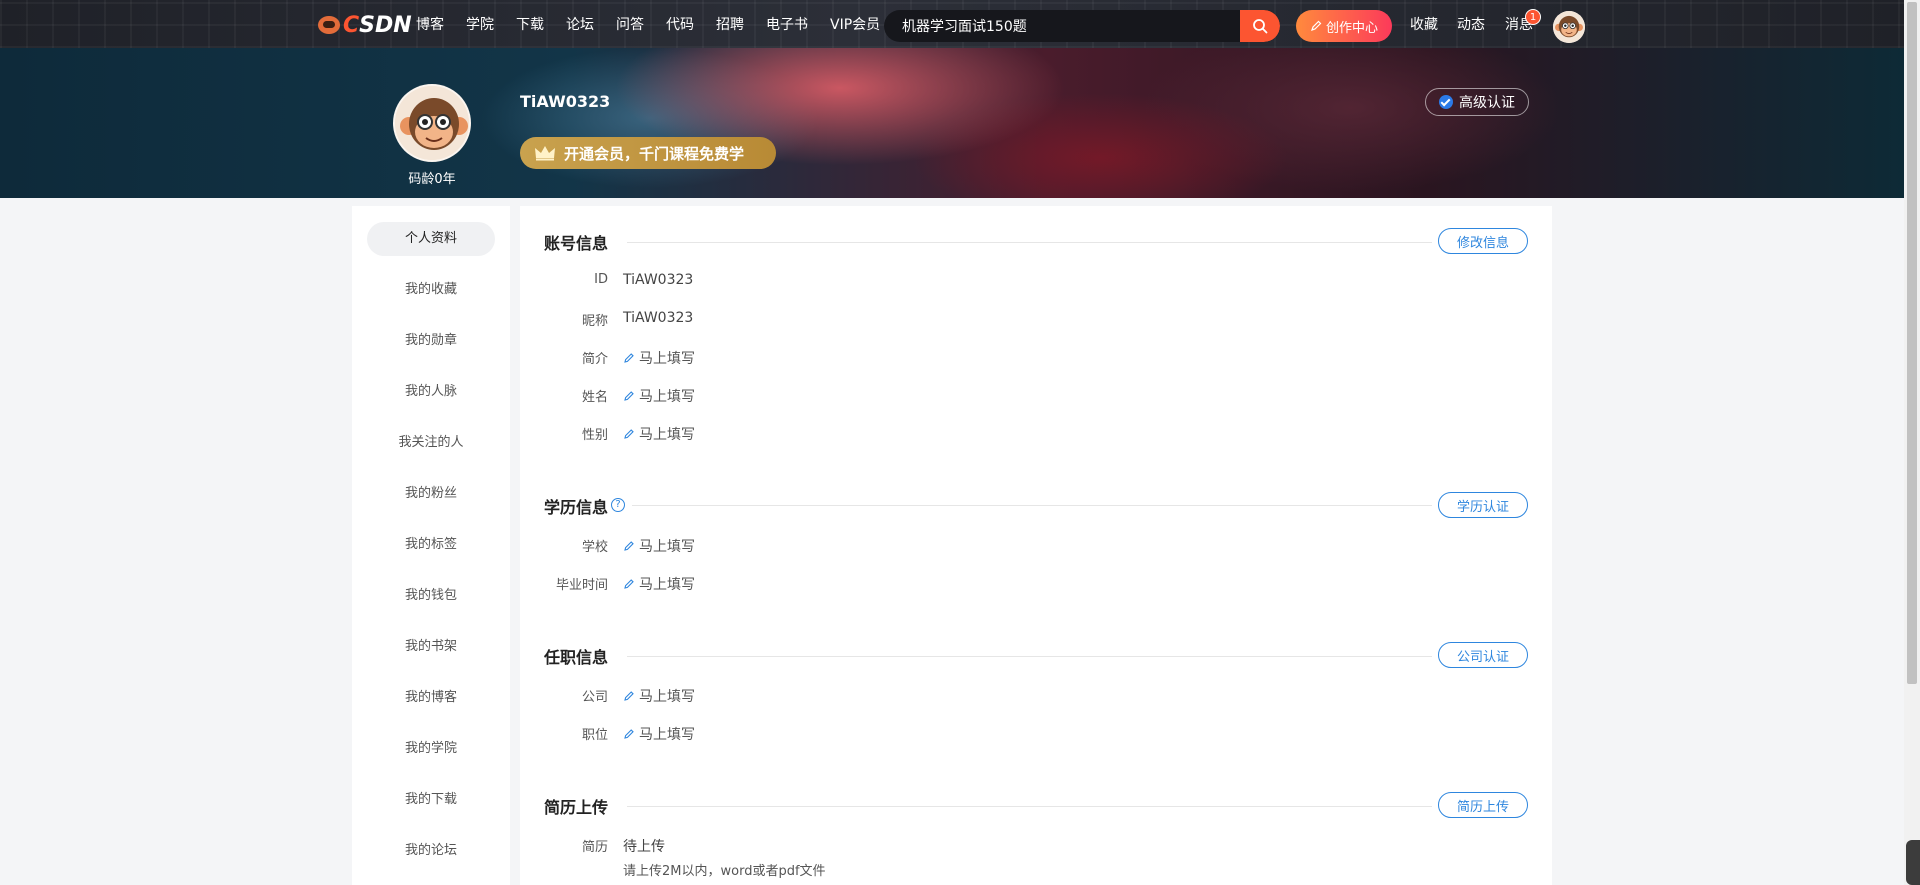 The width and height of the screenshot is (1920, 885). Describe the element at coordinates (680, 24) in the screenshot. I see `nav-item-code: 代码` at that location.